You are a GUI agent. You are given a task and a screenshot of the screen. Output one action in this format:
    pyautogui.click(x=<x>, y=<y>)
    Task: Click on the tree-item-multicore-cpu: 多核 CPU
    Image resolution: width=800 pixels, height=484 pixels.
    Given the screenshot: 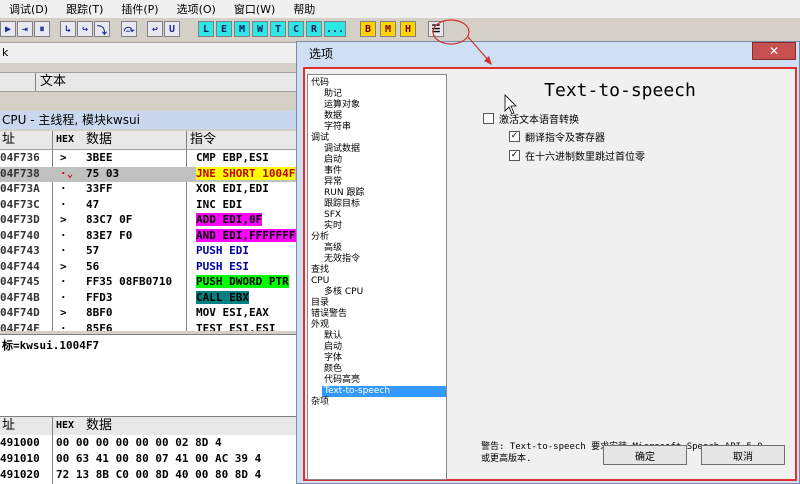 What is the action you would take?
    pyautogui.click(x=343, y=292)
    